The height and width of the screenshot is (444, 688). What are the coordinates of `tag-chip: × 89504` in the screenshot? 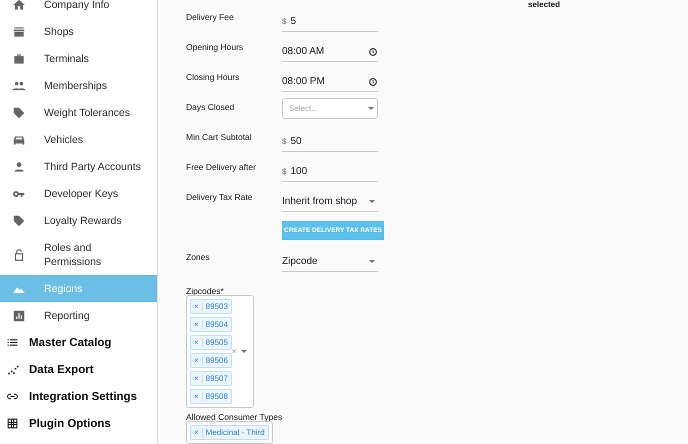 It's located at (211, 324).